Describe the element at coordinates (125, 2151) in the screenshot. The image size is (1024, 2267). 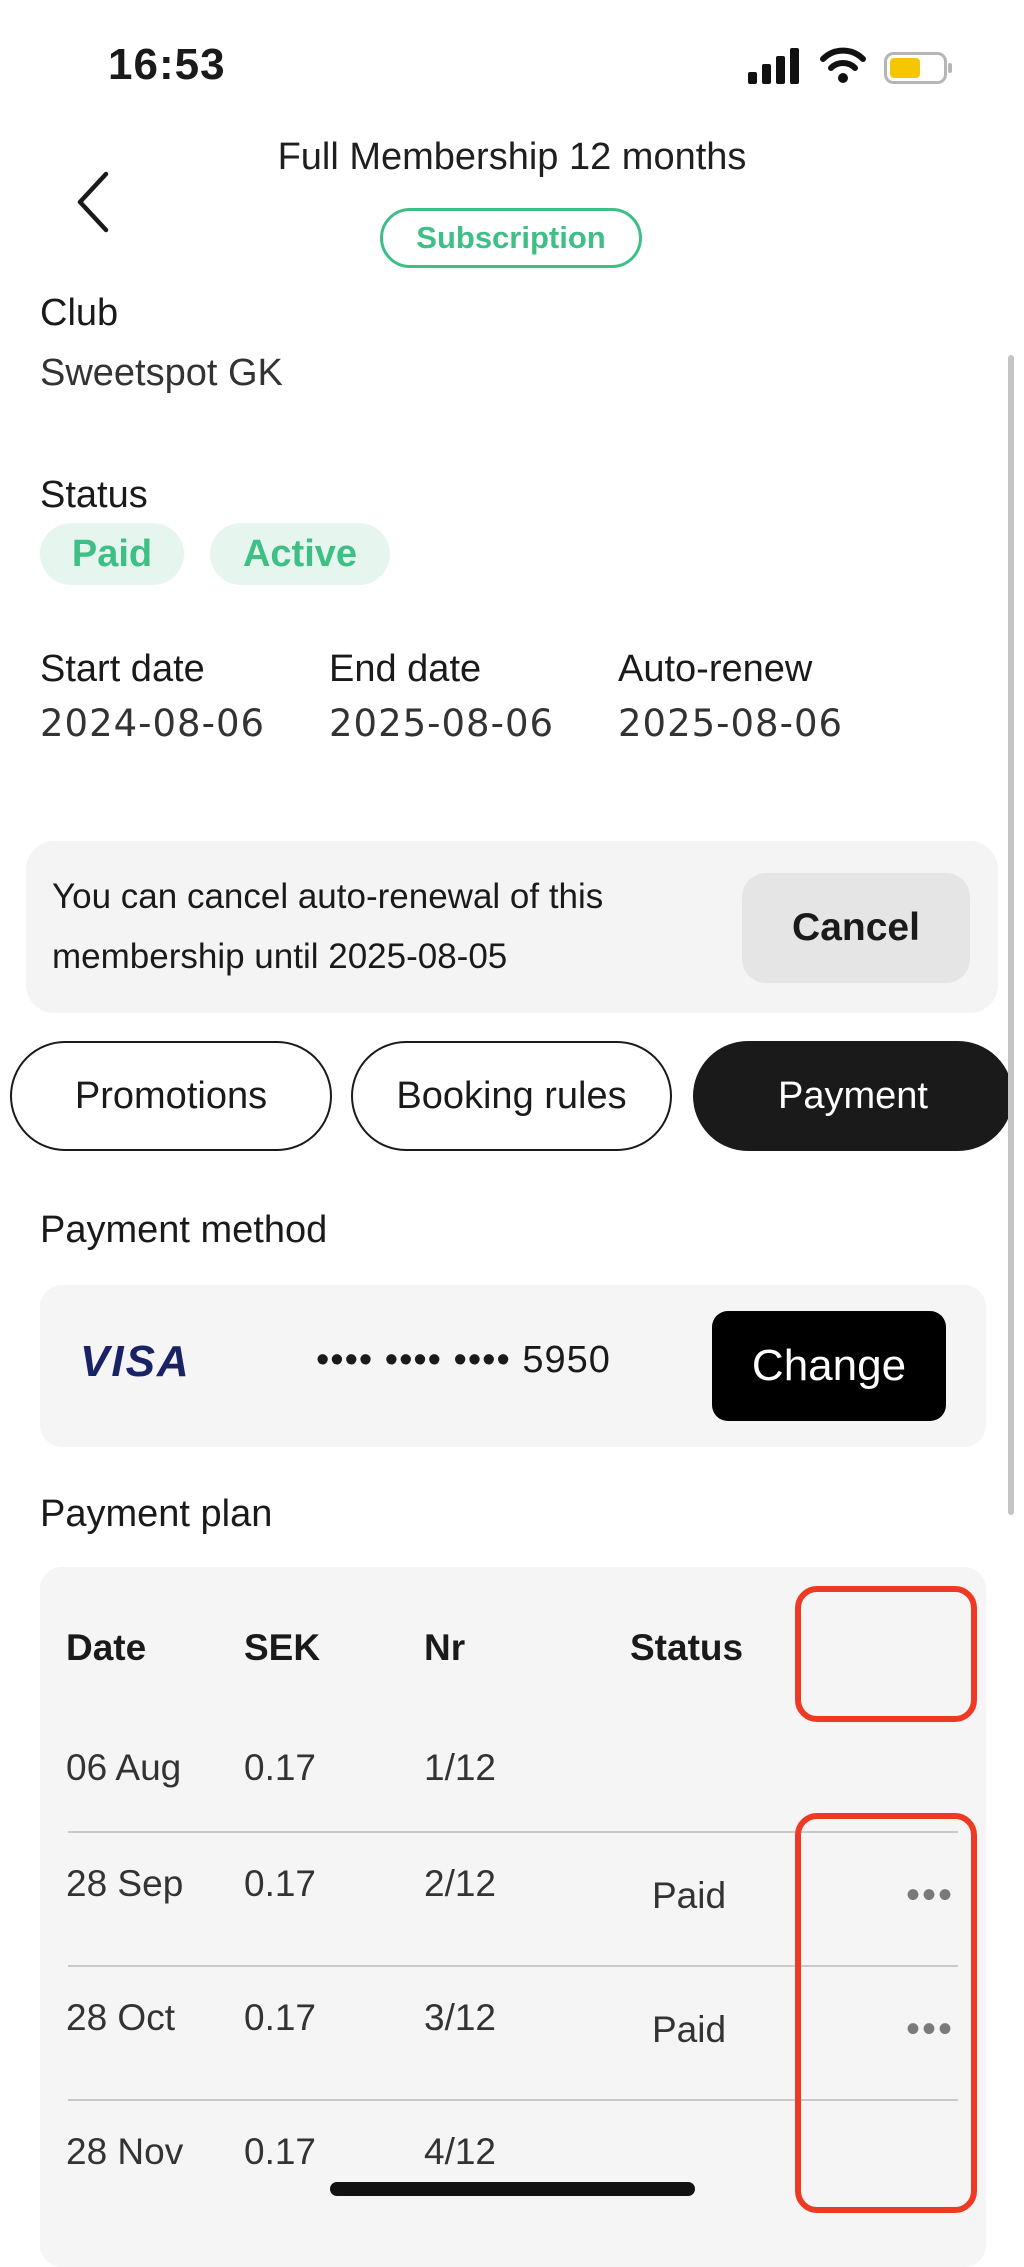
I see `table-row-date: 28 Nov` at that location.